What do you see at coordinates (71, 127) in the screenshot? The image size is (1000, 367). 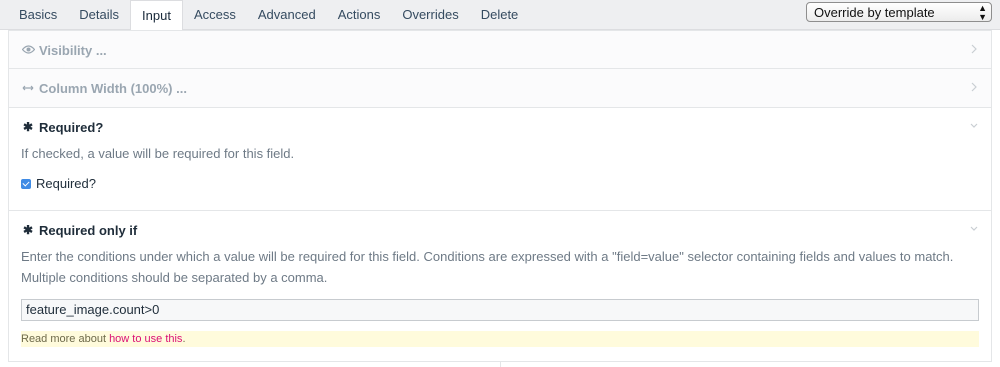 I see `required-title: Required?` at bounding box center [71, 127].